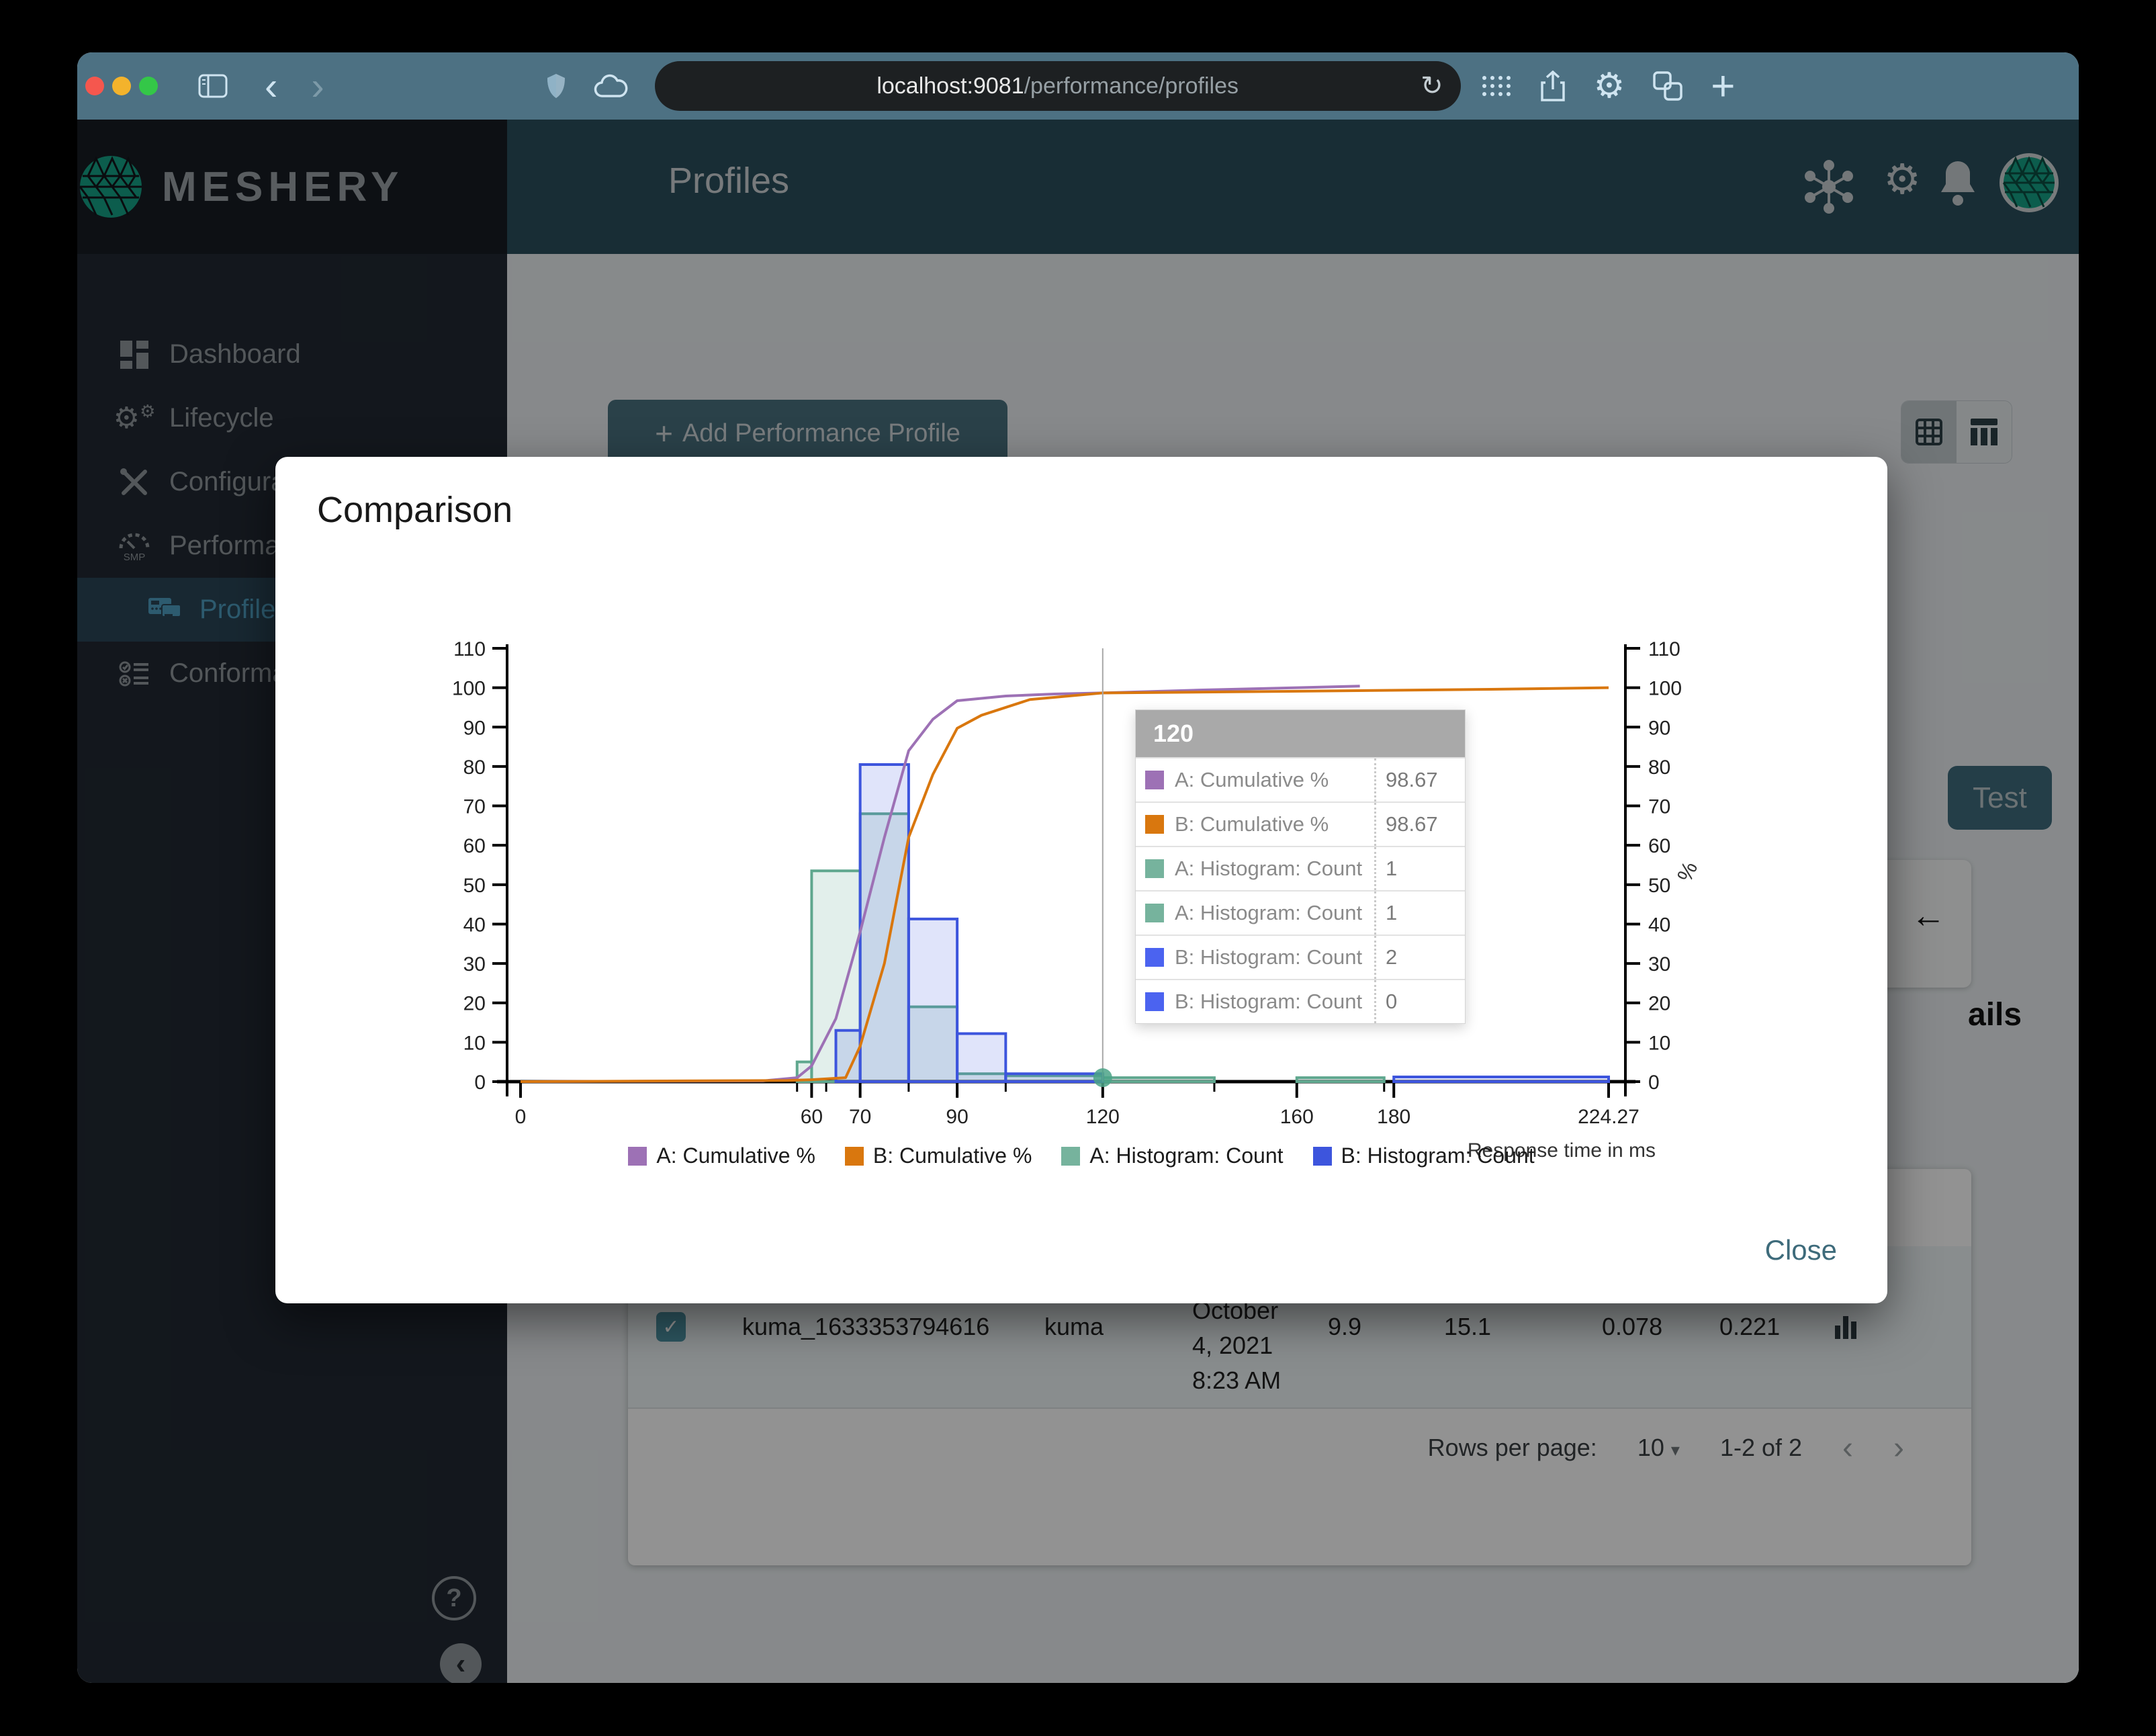 The width and height of the screenshot is (2156, 1736). Describe the element at coordinates (1801, 1250) in the screenshot. I see `close-button: Close` at that location.